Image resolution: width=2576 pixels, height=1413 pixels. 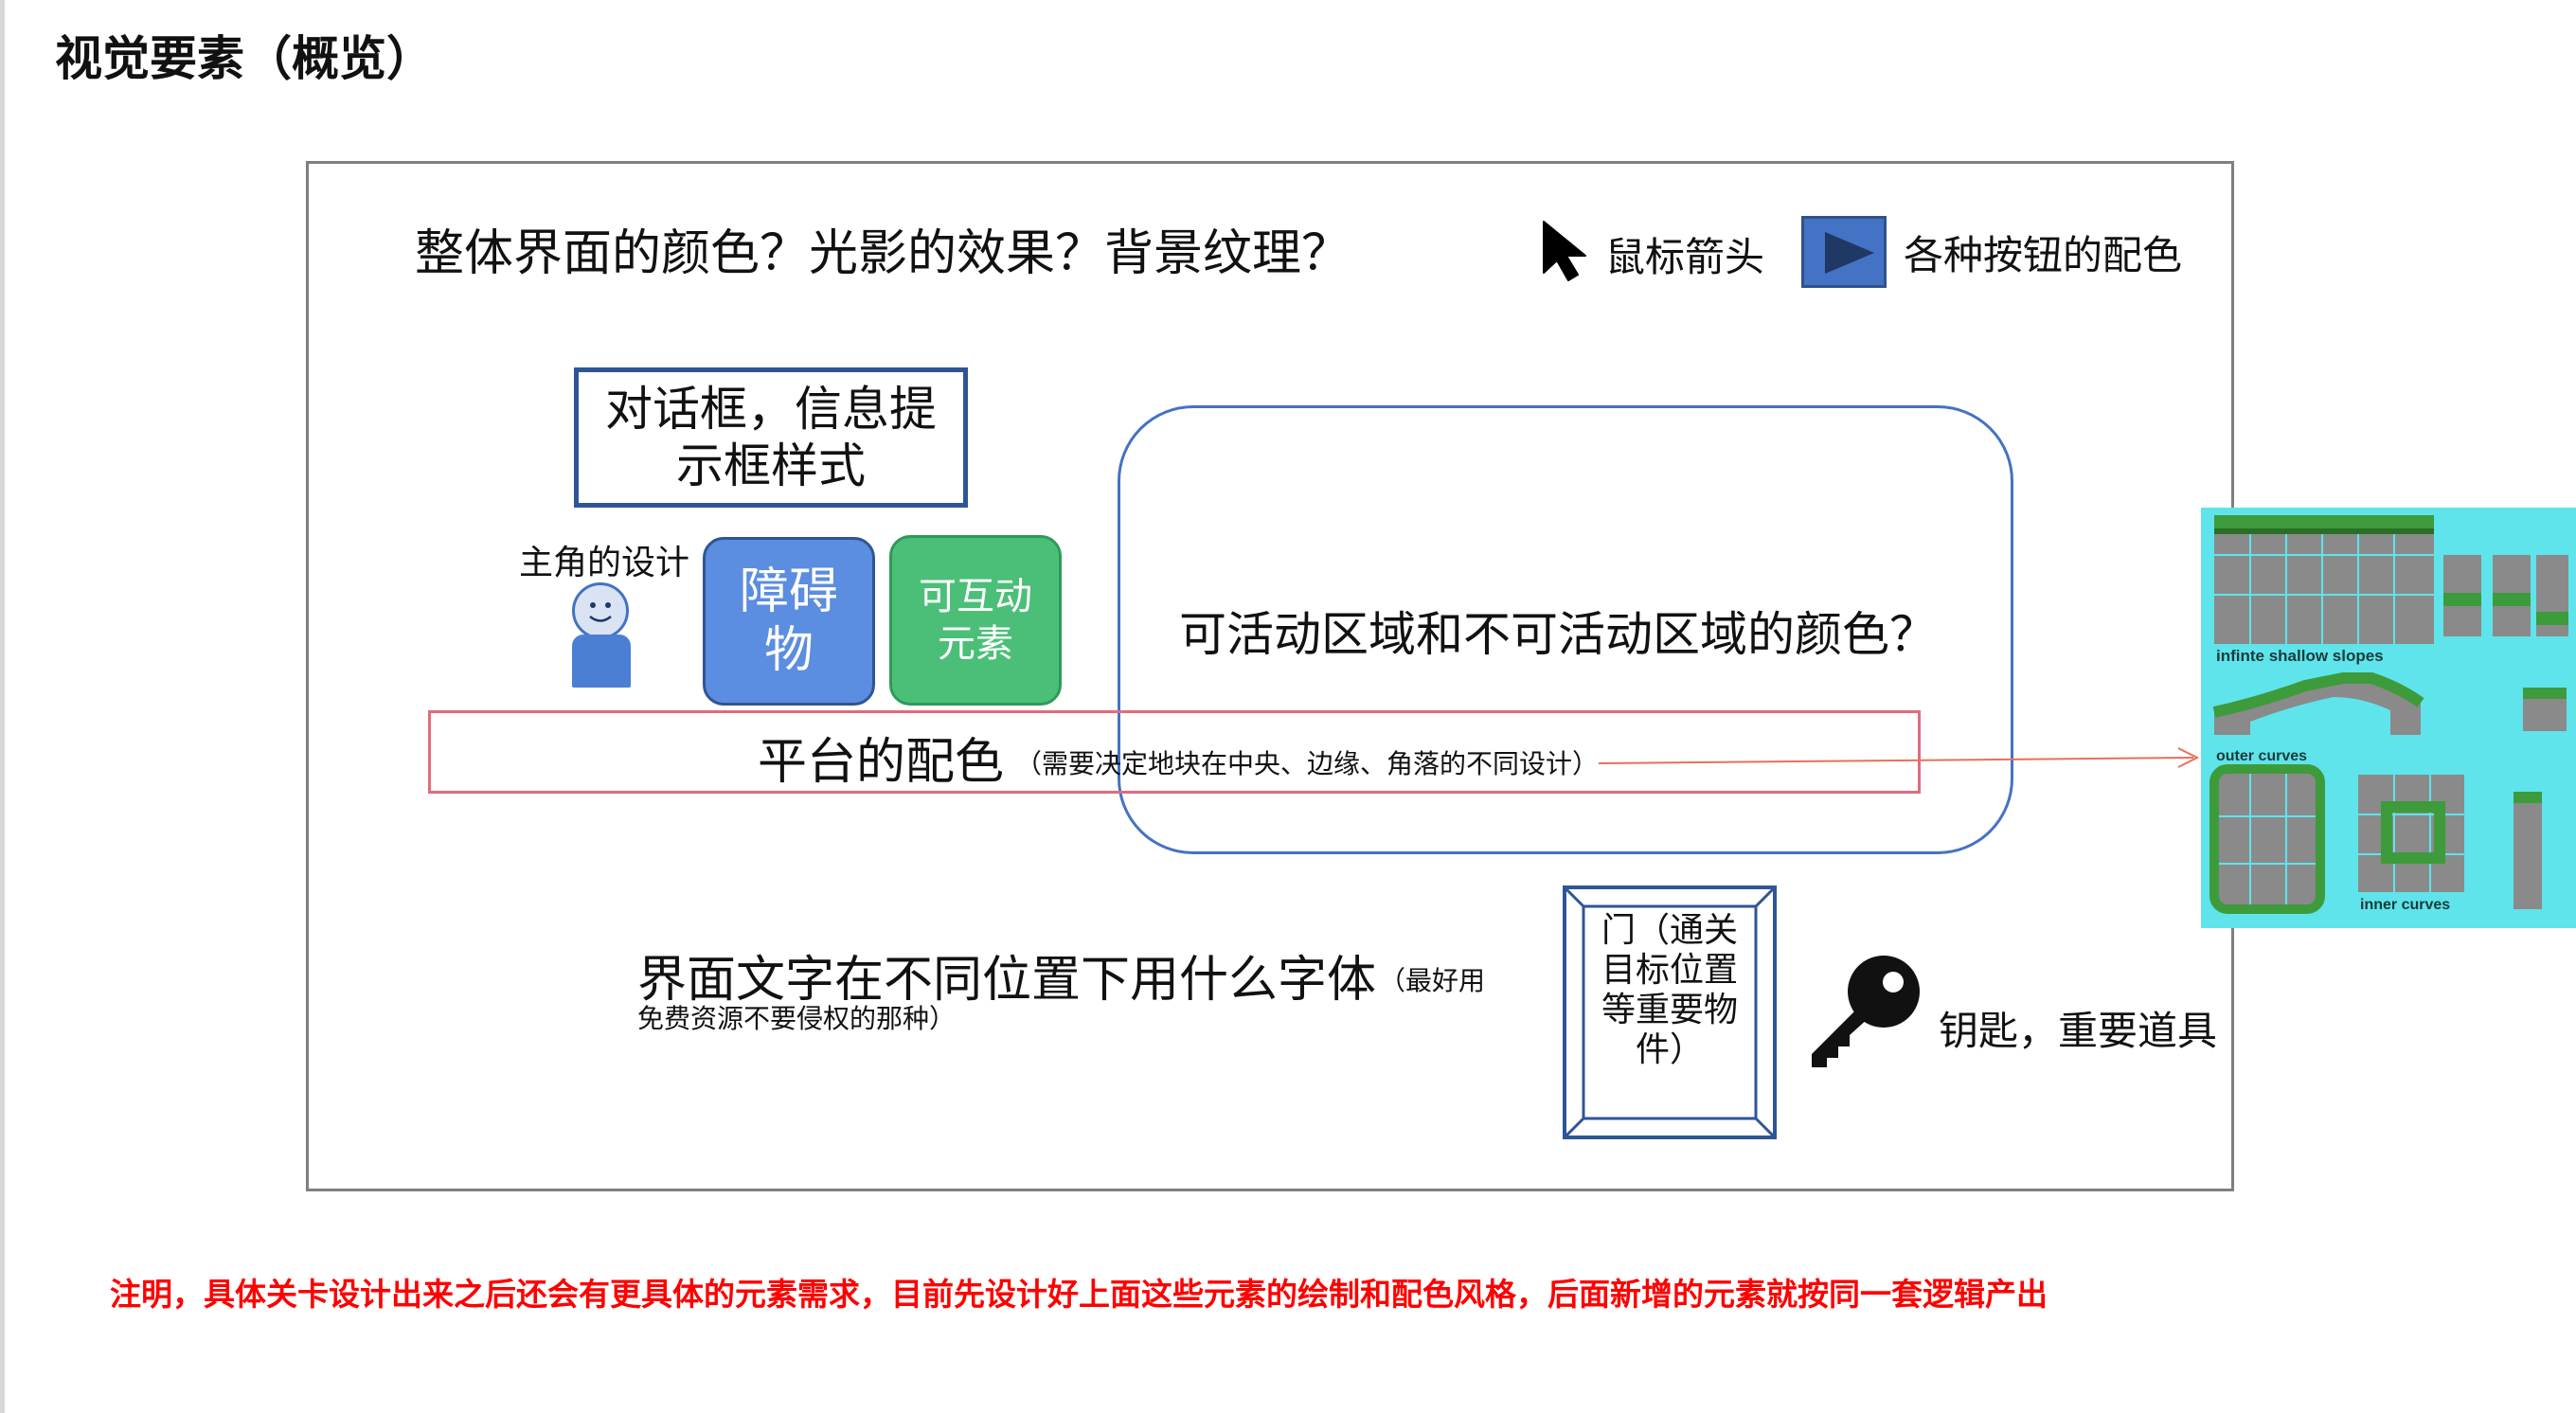 What do you see at coordinates (2261, 756) in the screenshot?
I see `tileset-caption-outer: outer curves` at bounding box center [2261, 756].